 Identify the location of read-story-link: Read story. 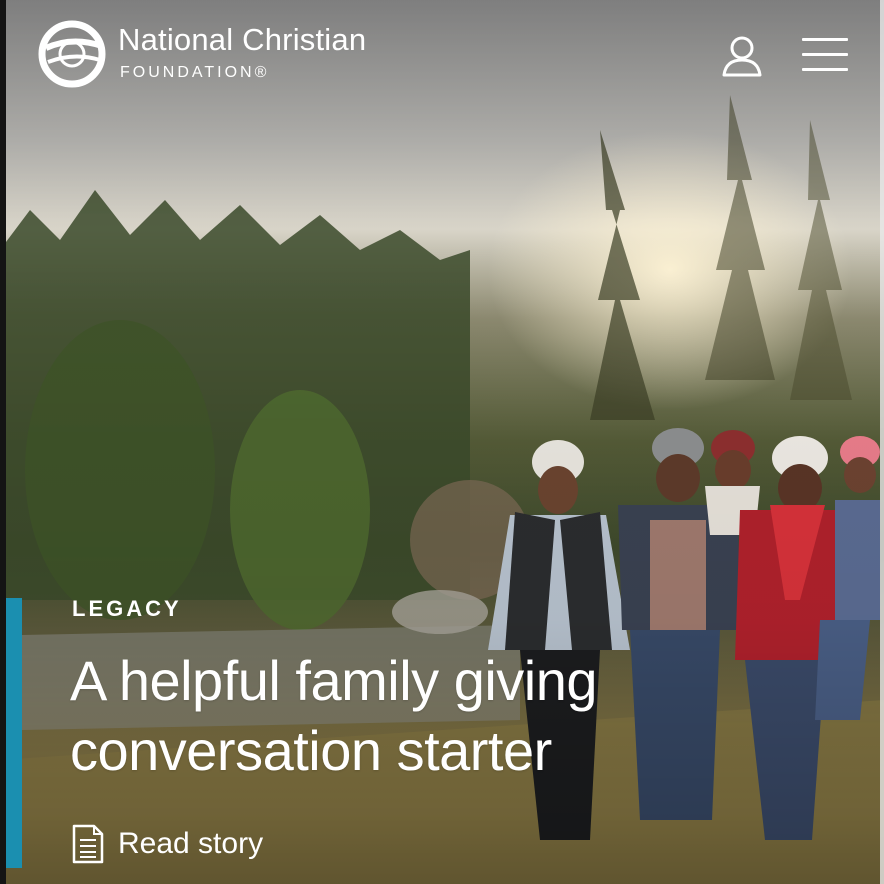
(167, 844).